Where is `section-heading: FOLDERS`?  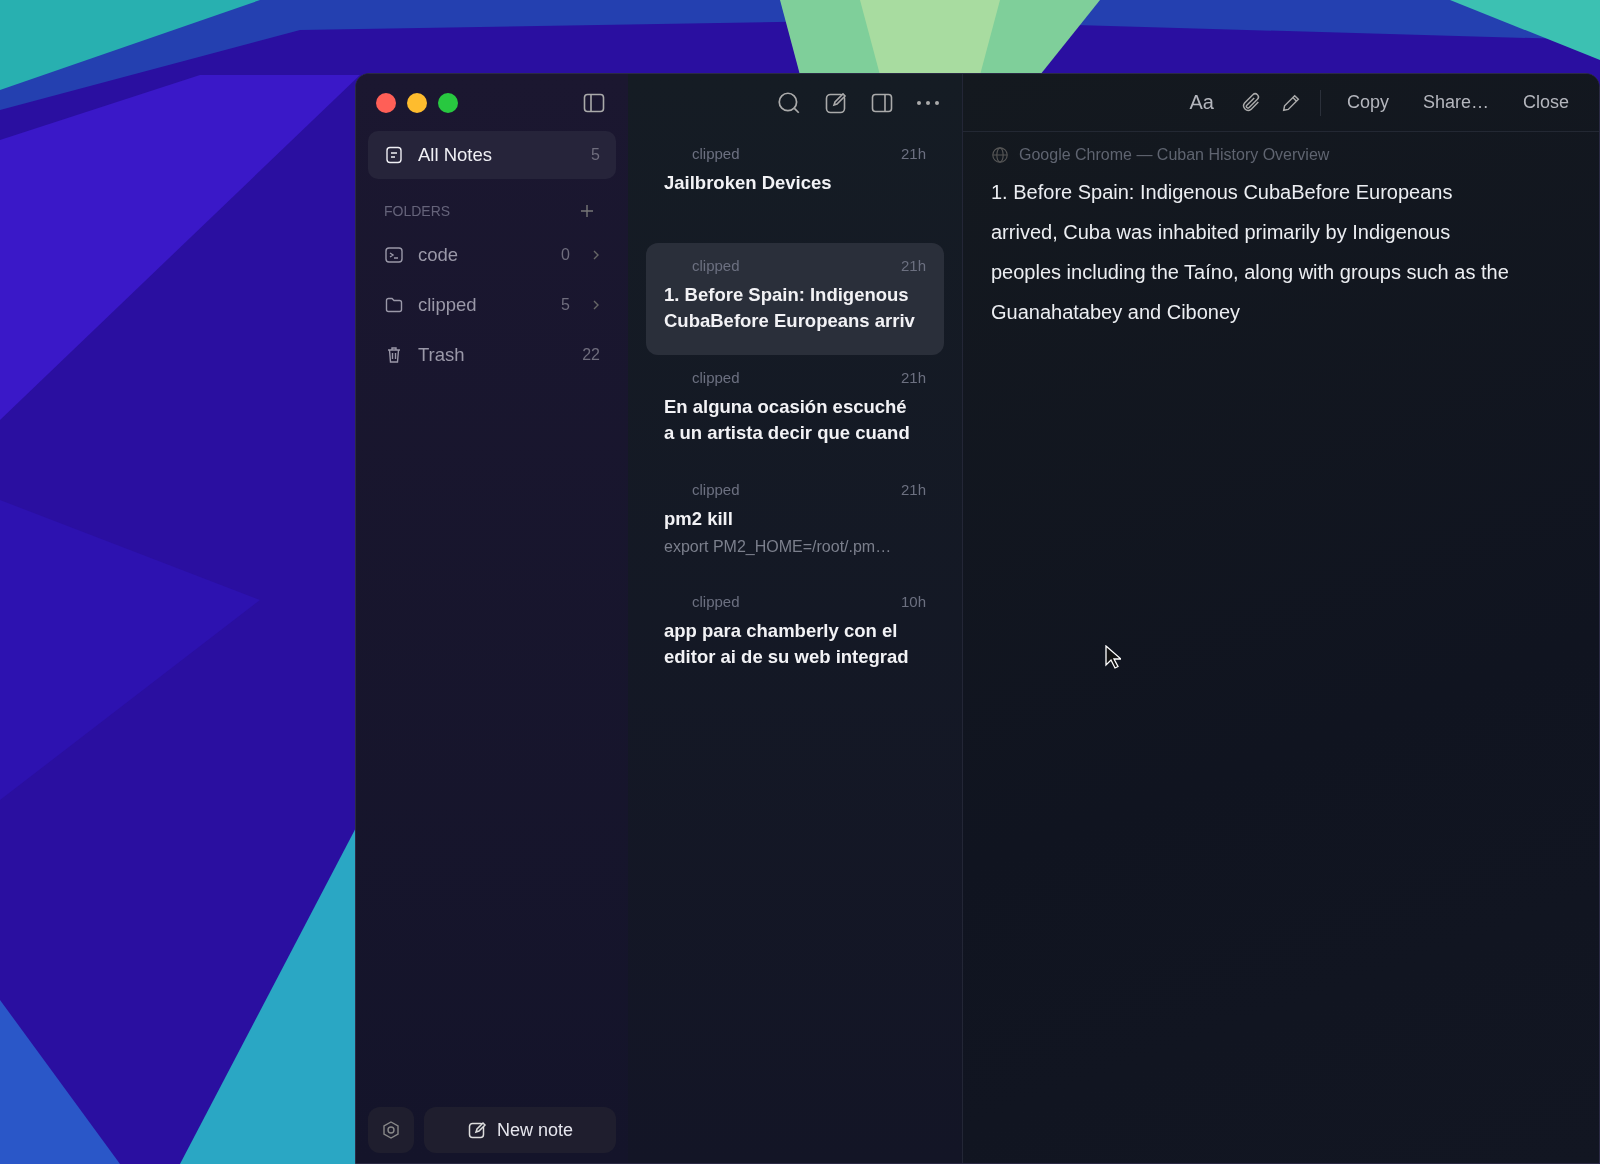 section-heading: FOLDERS is located at coordinates (417, 211).